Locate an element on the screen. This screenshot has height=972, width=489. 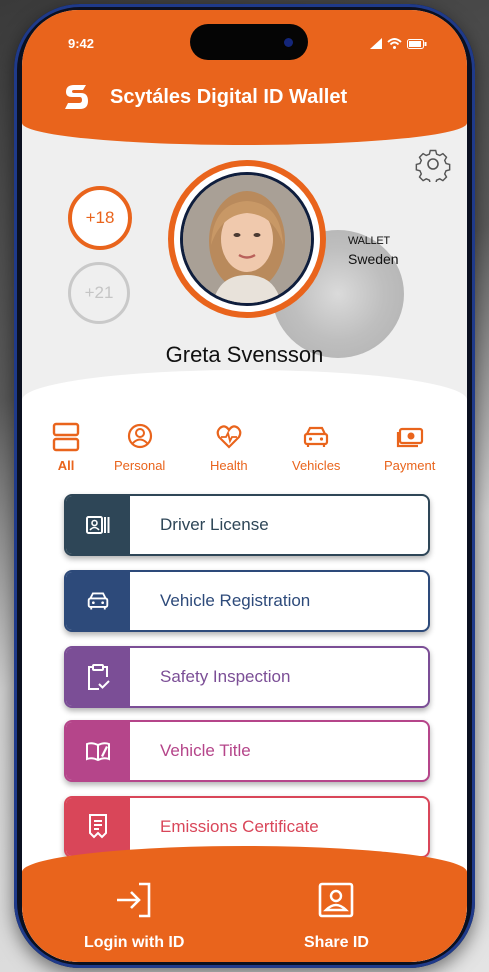
tab-vehicles: Vehicles is located at coordinates (316, 447).